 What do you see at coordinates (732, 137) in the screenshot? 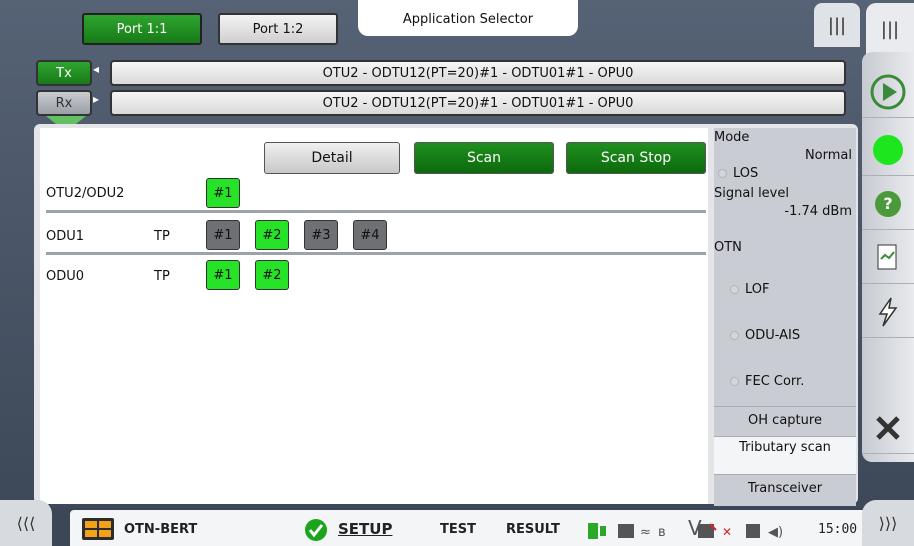
I see `mode-label: Mode` at bounding box center [732, 137].